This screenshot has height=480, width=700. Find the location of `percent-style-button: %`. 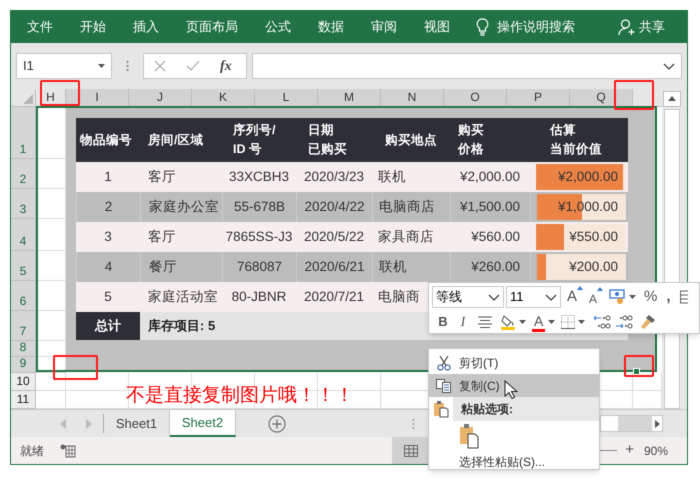

percent-style-button: % is located at coordinates (651, 297).